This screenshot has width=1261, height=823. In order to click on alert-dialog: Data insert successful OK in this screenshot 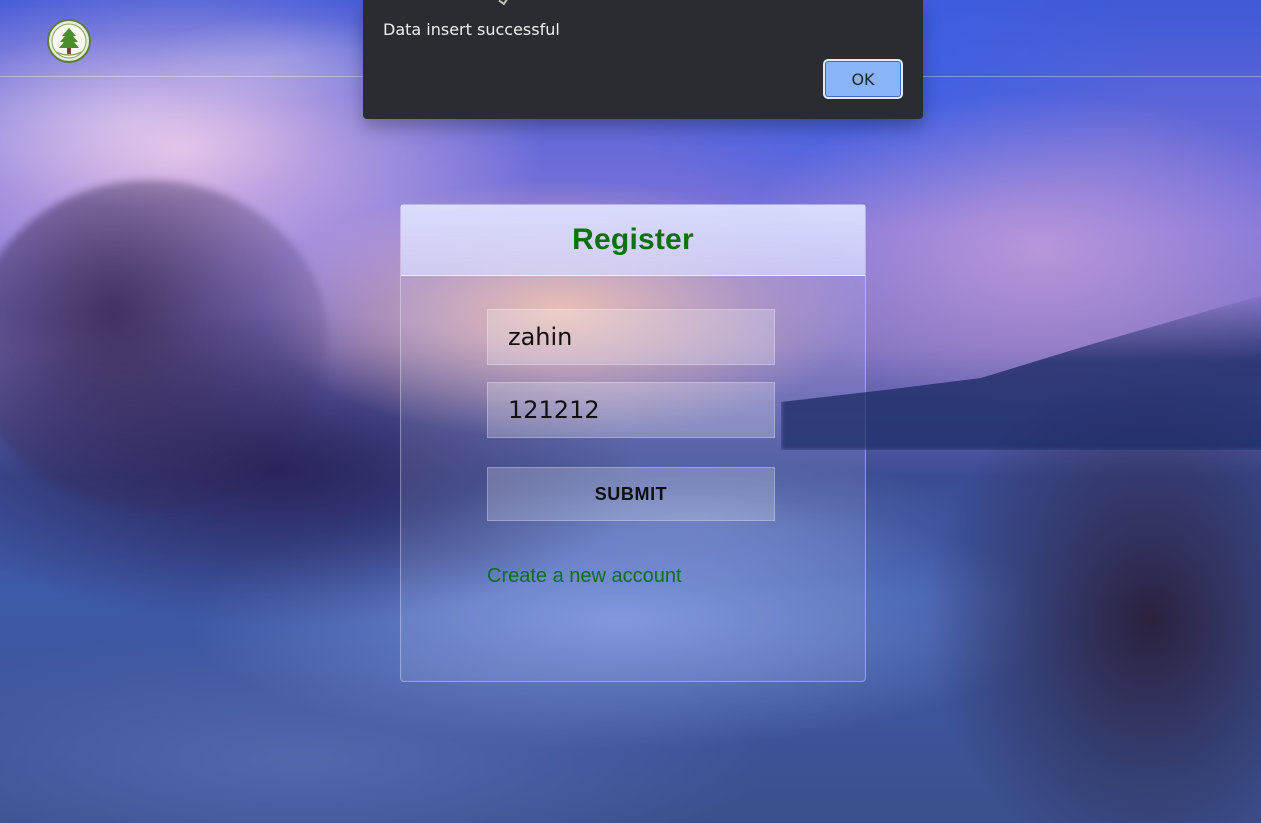, I will do `click(643, 59)`.